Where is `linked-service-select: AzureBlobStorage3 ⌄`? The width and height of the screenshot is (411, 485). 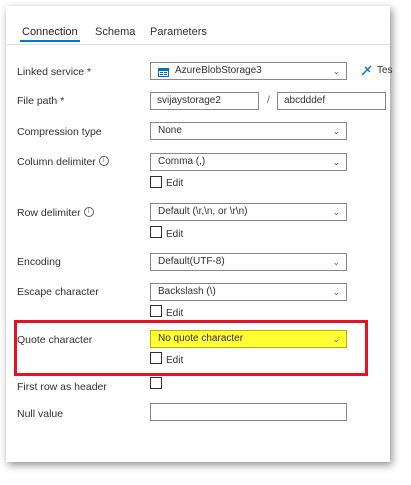 linked-service-select: AzureBlobStorage3 ⌄ is located at coordinates (248, 71).